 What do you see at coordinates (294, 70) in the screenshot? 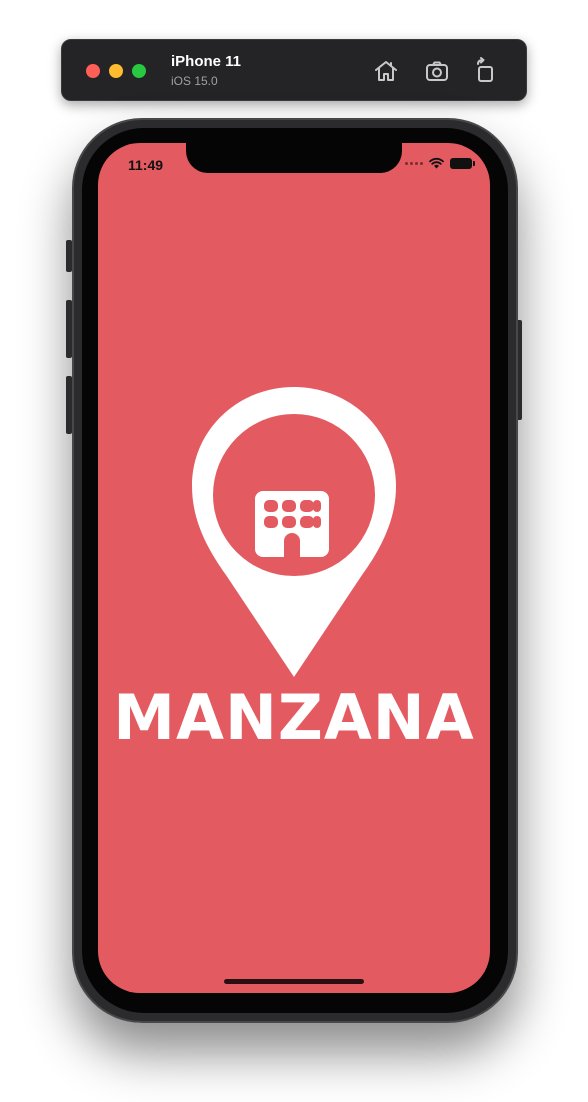
I see `simulator-toolbar: iPhone 11 iOS 15.0` at bounding box center [294, 70].